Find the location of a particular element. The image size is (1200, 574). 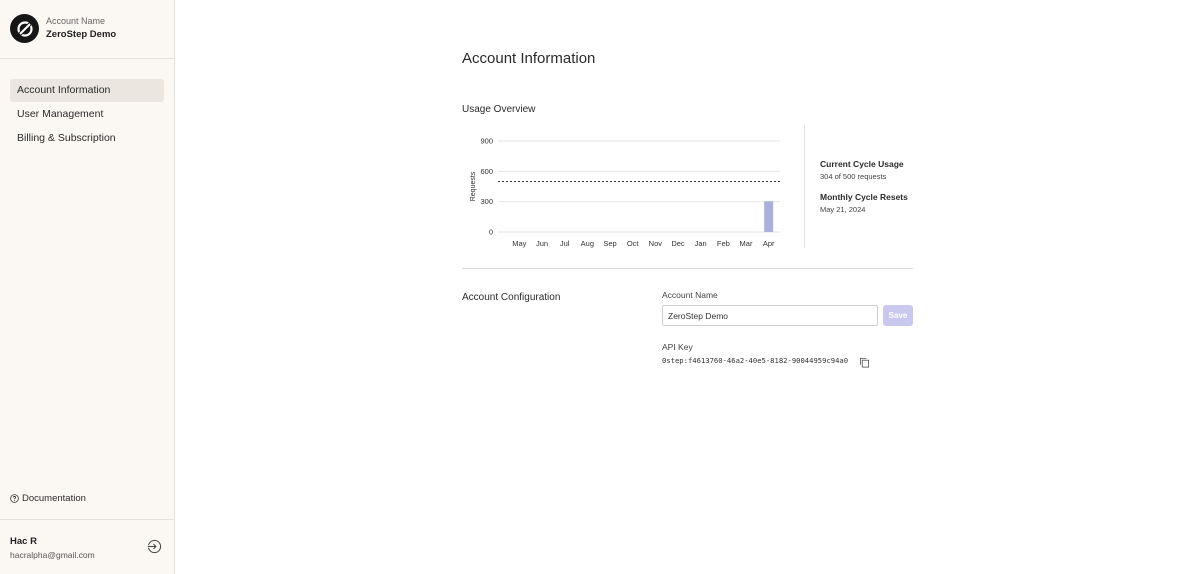

current-cycle-usage-label: Current Cycle Usage is located at coordinates (862, 164).